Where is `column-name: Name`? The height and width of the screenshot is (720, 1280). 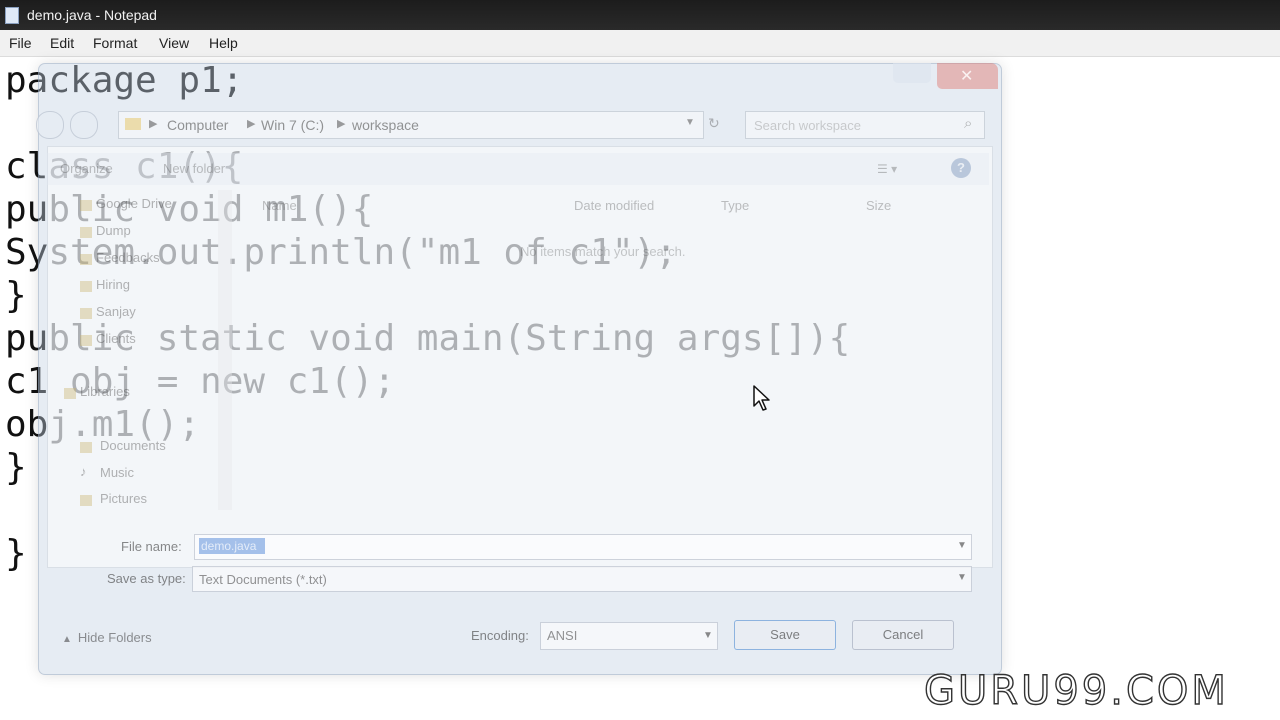
column-name: Name is located at coordinates (279, 205).